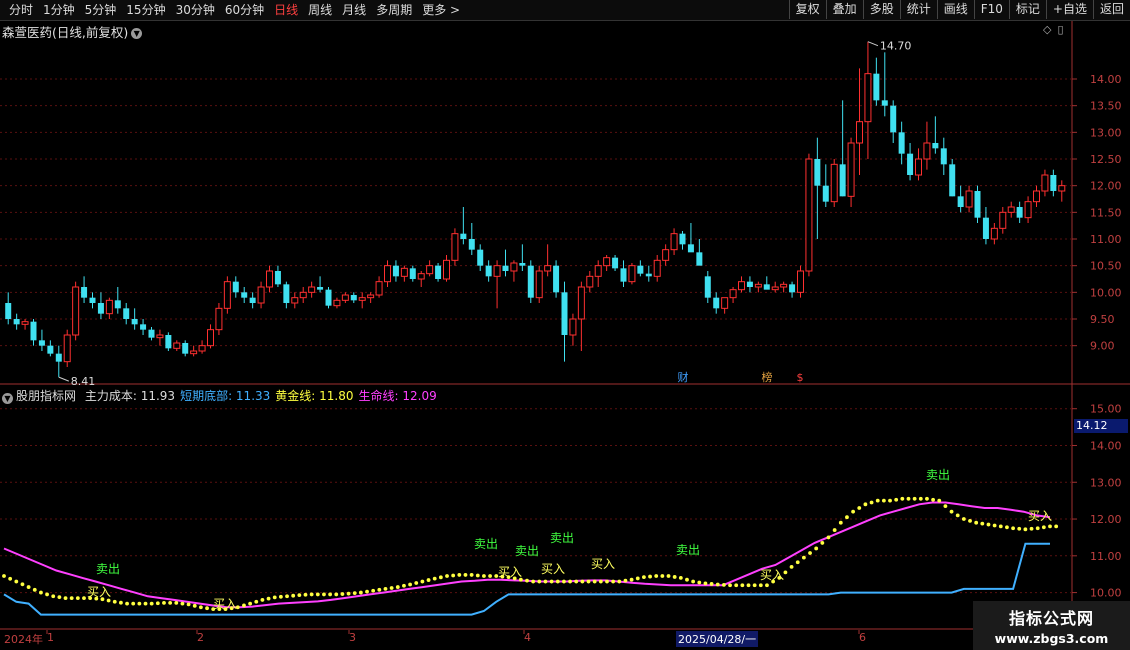  What do you see at coordinates (955, 9) in the screenshot?
I see `toolbar-button-4: 画线` at bounding box center [955, 9].